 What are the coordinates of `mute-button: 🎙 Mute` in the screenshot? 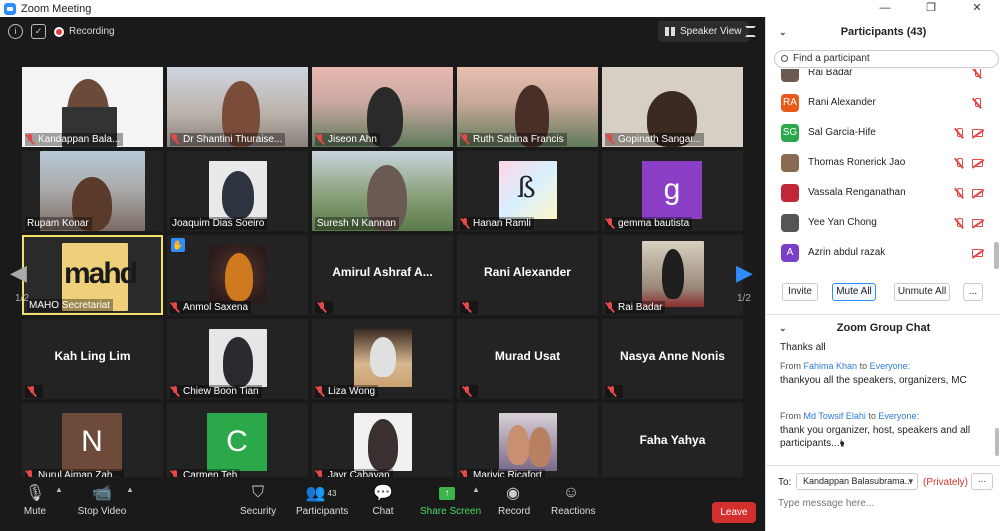 It's located at (35, 499).